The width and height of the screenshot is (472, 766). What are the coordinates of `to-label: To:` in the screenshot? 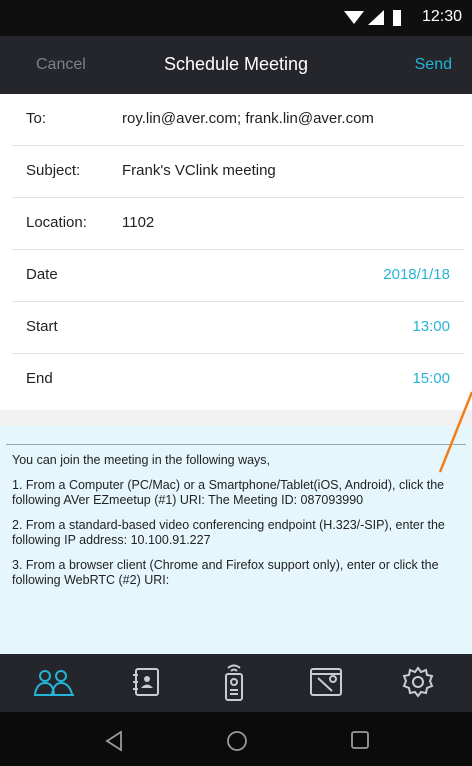 It's located at (36, 118).